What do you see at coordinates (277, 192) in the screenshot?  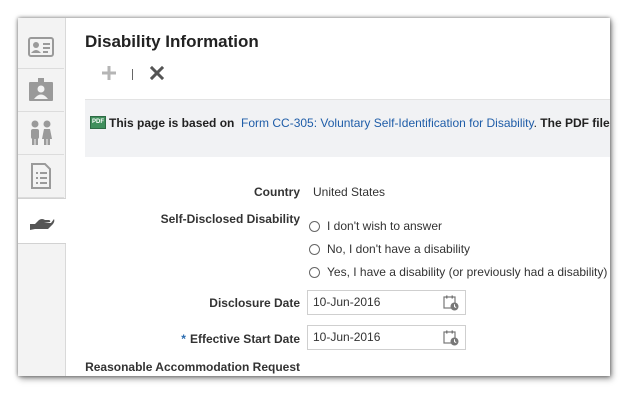 I see `country-label: Country` at bounding box center [277, 192].